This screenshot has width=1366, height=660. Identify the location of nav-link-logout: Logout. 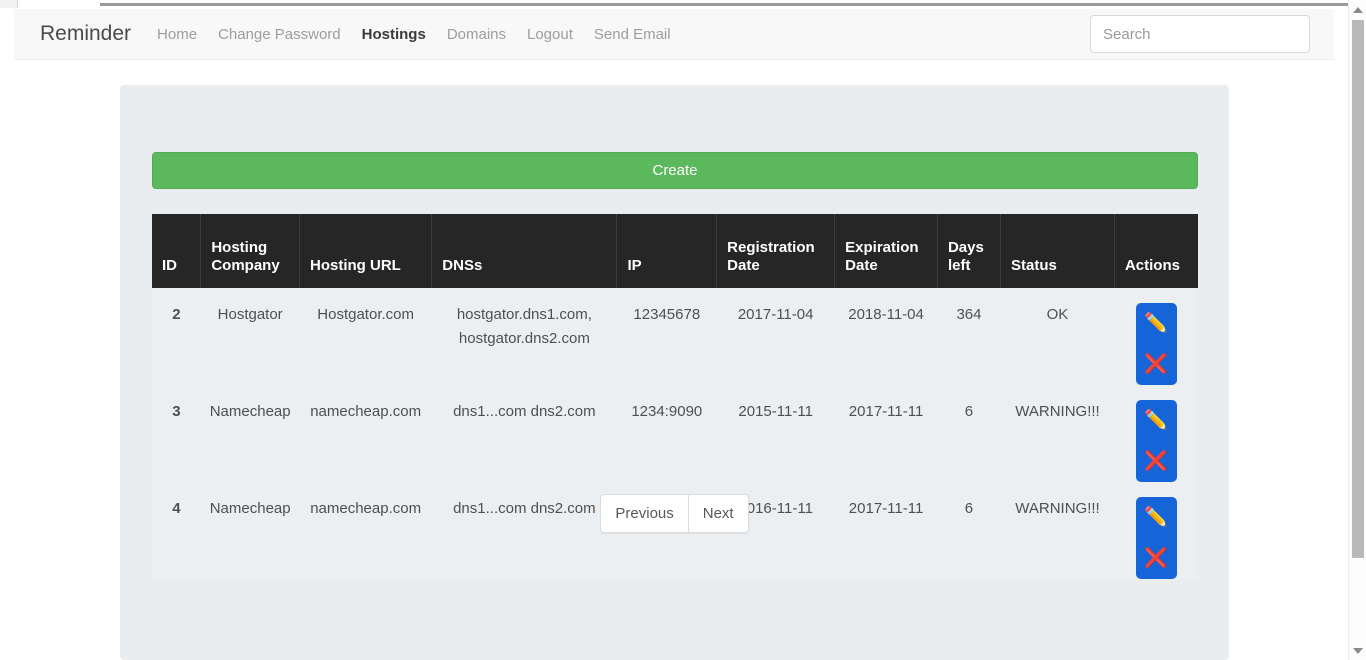
(550, 34).